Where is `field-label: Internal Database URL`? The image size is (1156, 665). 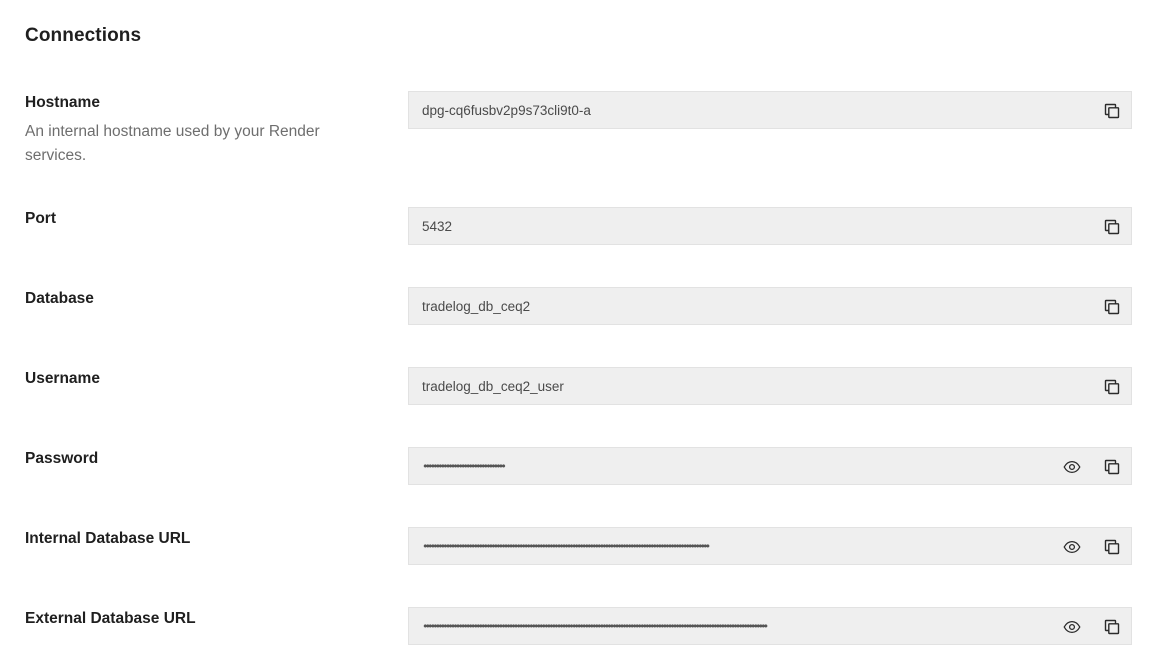 field-label: Internal Database URL is located at coordinates (108, 538).